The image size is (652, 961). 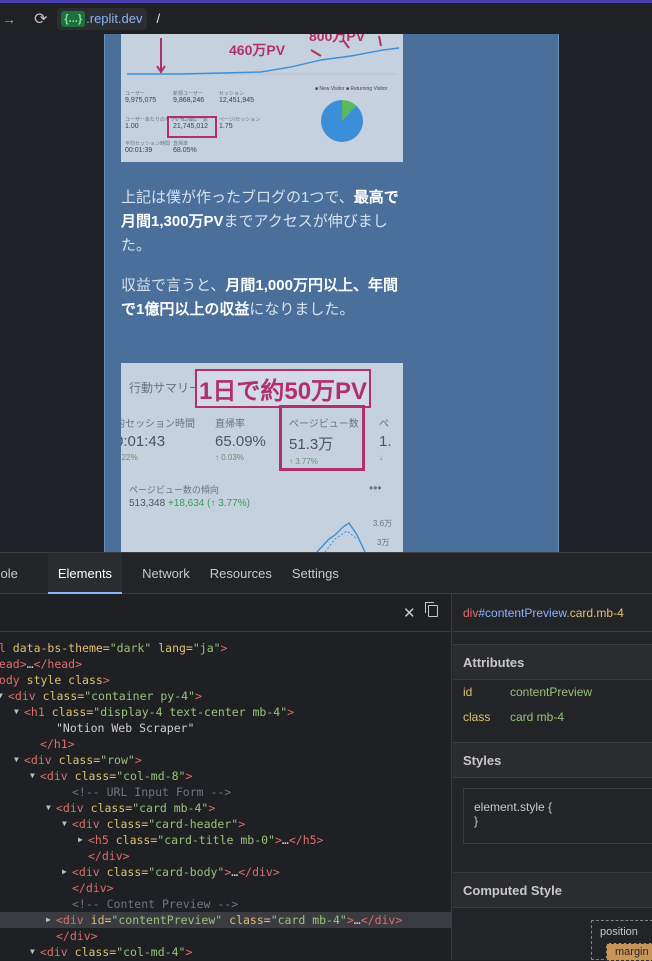 I want to click on dom-node-markup: ml data-bs-theme="dark" lang="ja">, so click(x=114, y=648).